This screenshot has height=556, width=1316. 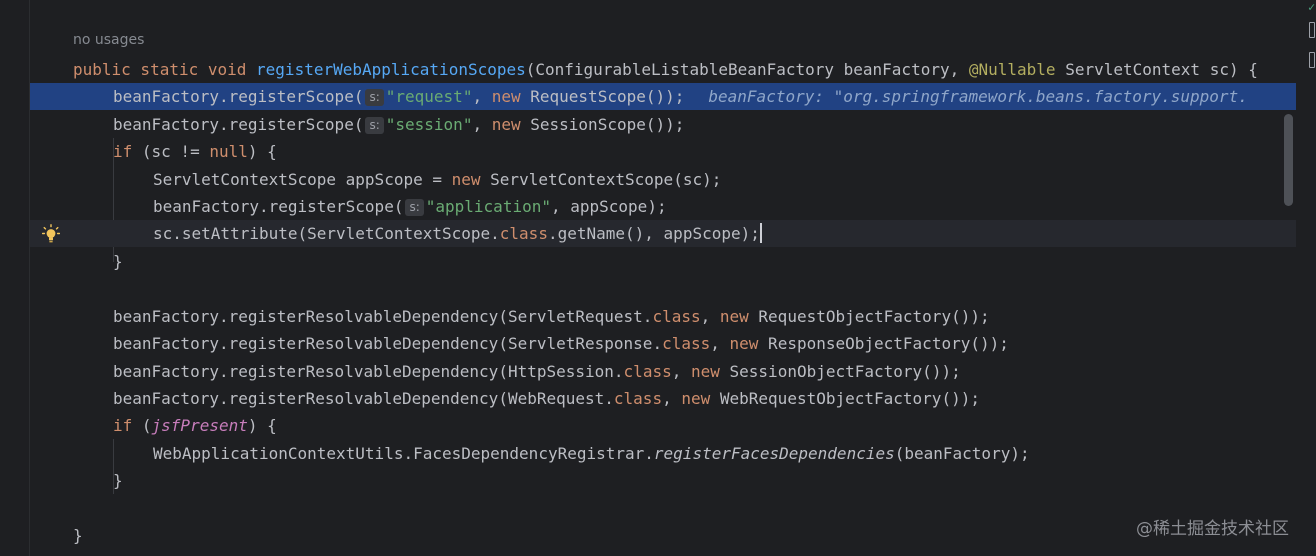 I want to click on static-method-call: registerFacesDependencies, so click(x=774, y=453).